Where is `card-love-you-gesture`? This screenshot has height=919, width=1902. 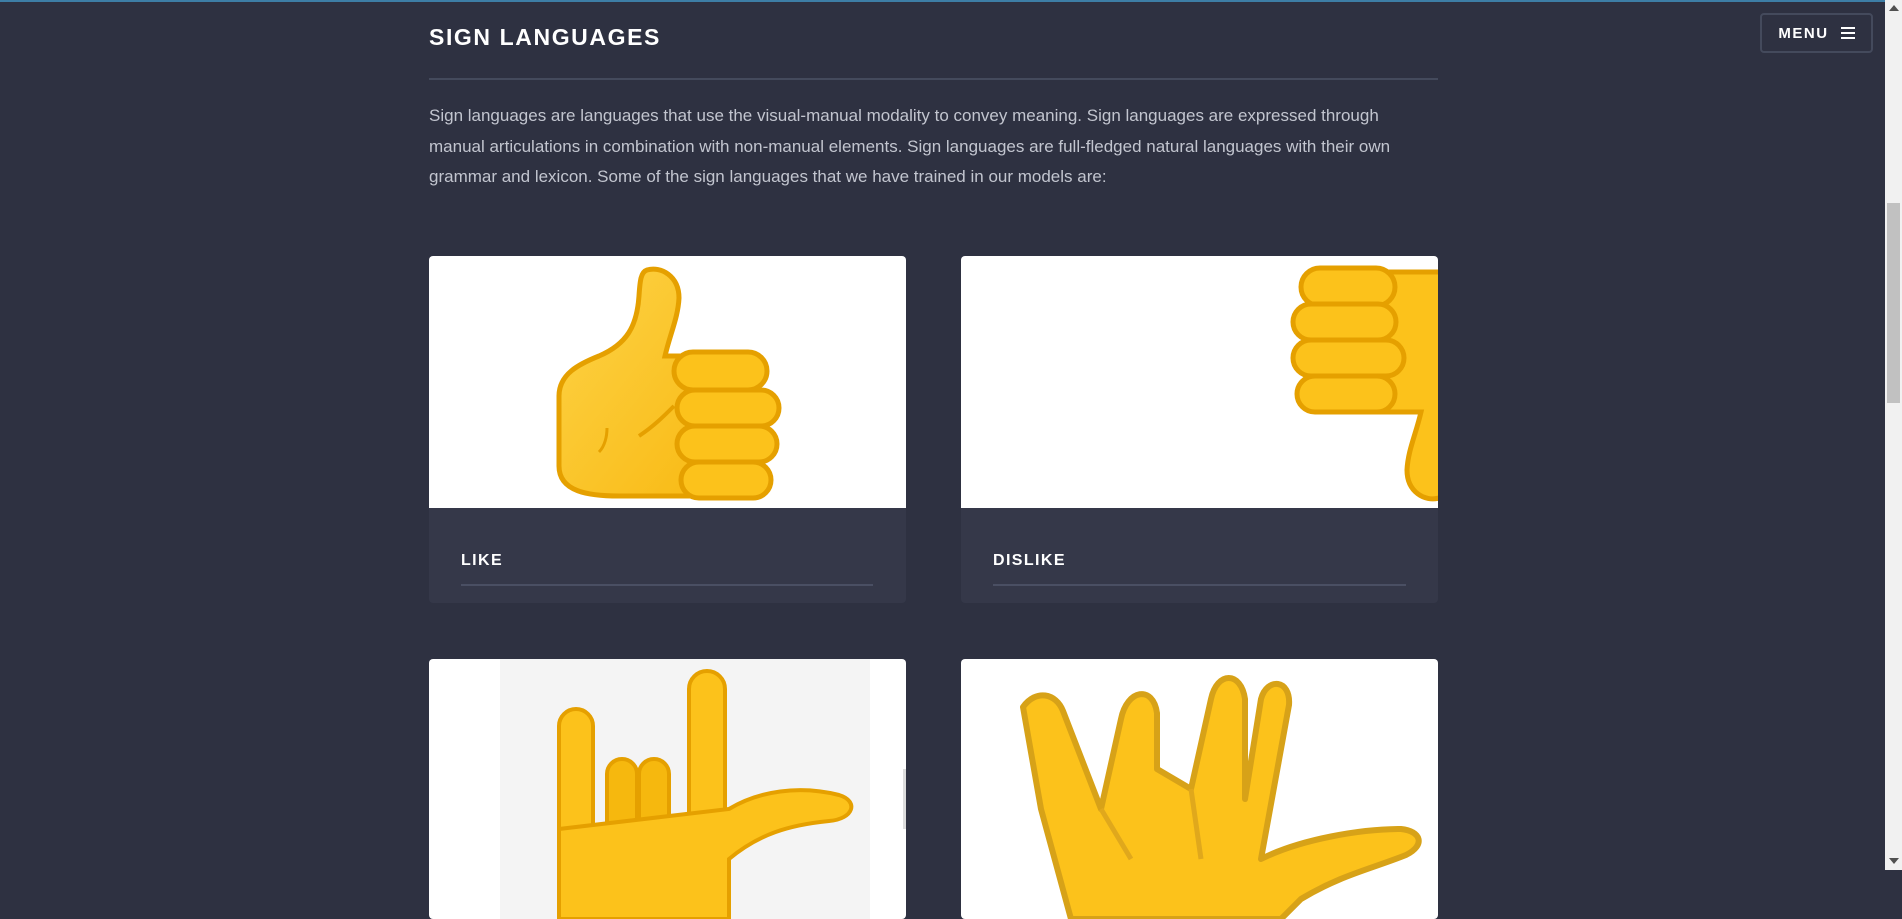
card-love-you-gesture is located at coordinates (667, 789).